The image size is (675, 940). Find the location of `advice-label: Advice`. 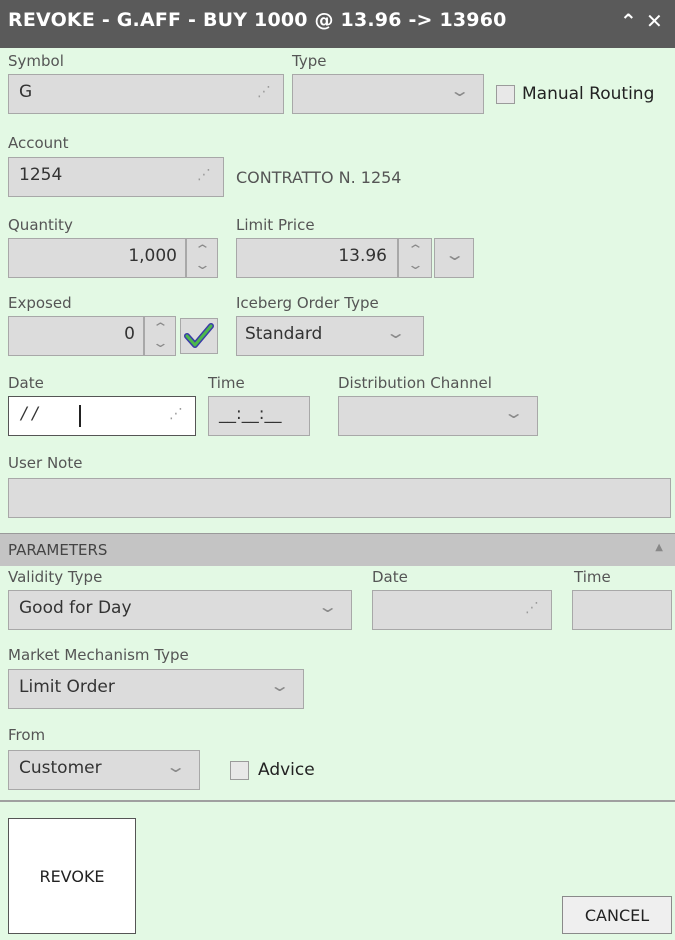

advice-label: Advice is located at coordinates (286, 770).